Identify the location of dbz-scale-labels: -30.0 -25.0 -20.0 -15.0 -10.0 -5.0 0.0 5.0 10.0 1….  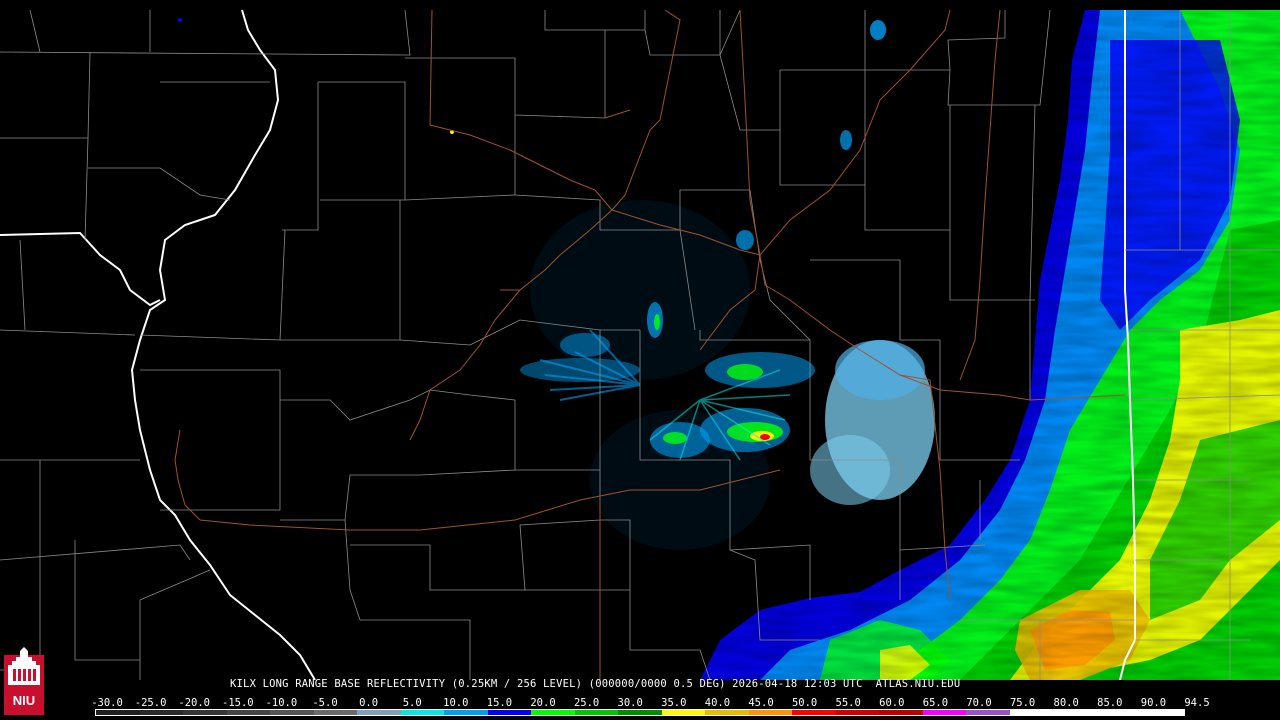
(650, 703).